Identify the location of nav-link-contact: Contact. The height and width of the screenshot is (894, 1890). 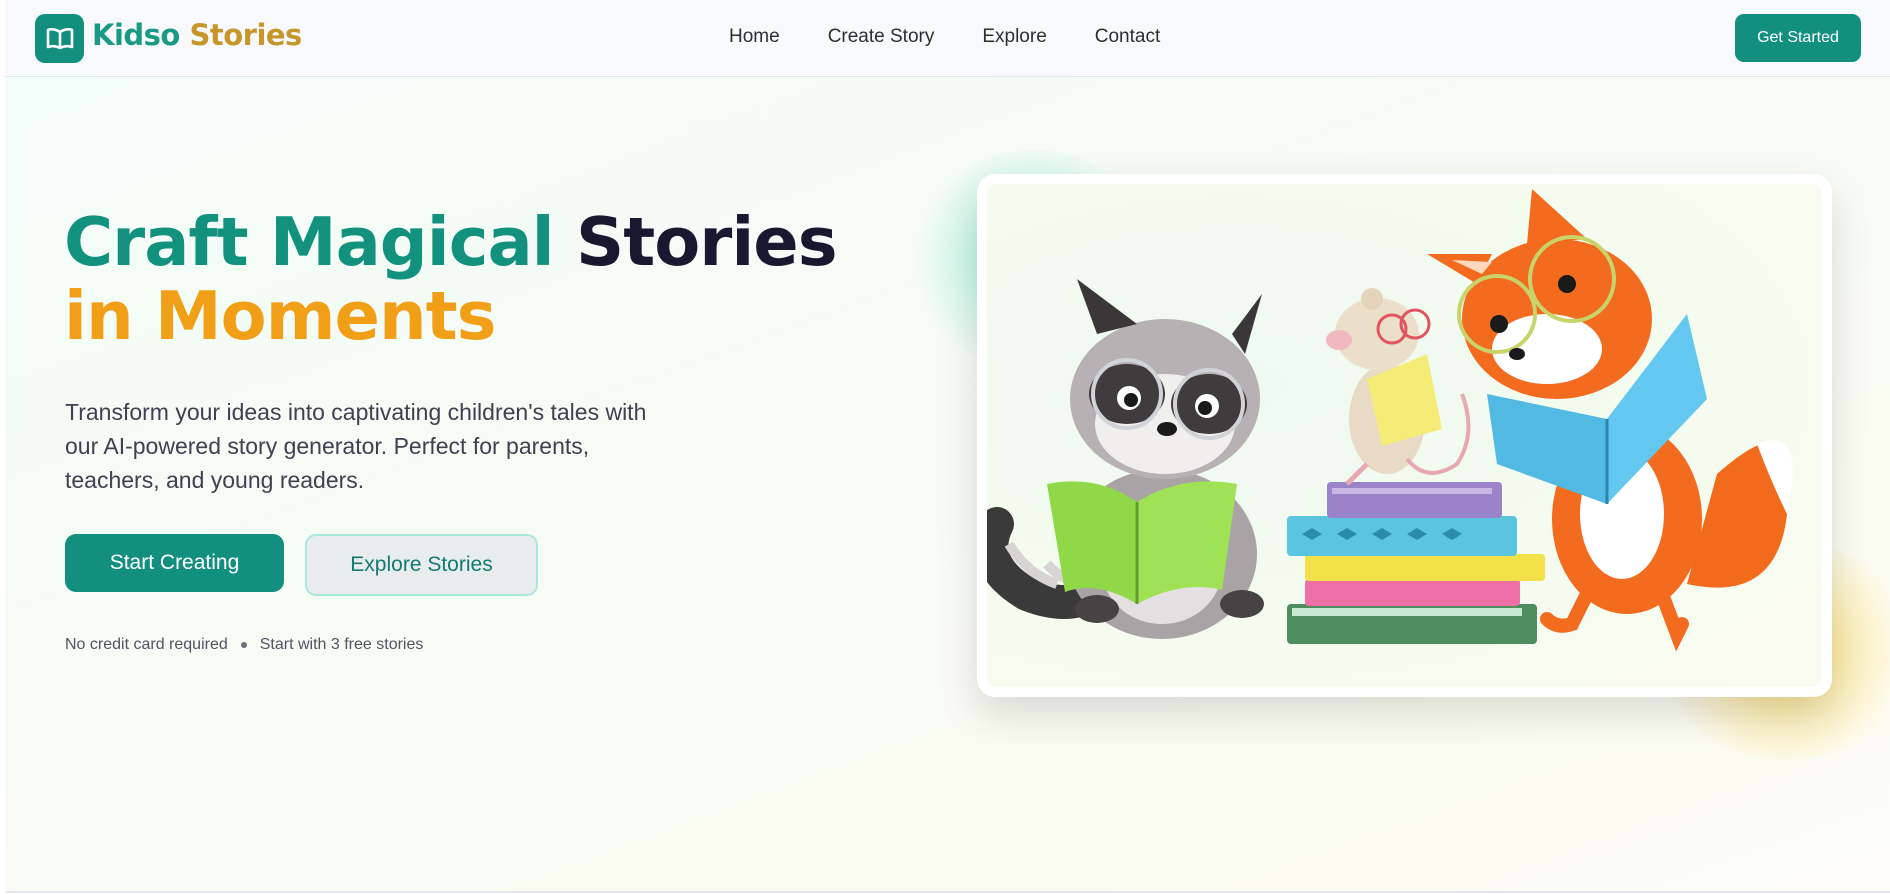
(1127, 37).